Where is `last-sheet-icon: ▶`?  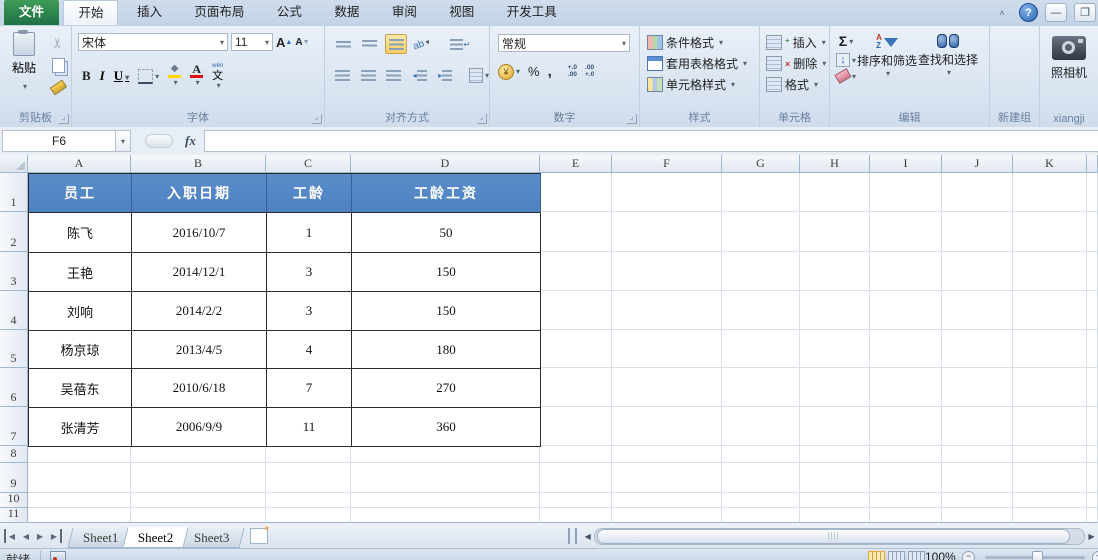 last-sheet-icon: ▶ is located at coordinates (55, 536).